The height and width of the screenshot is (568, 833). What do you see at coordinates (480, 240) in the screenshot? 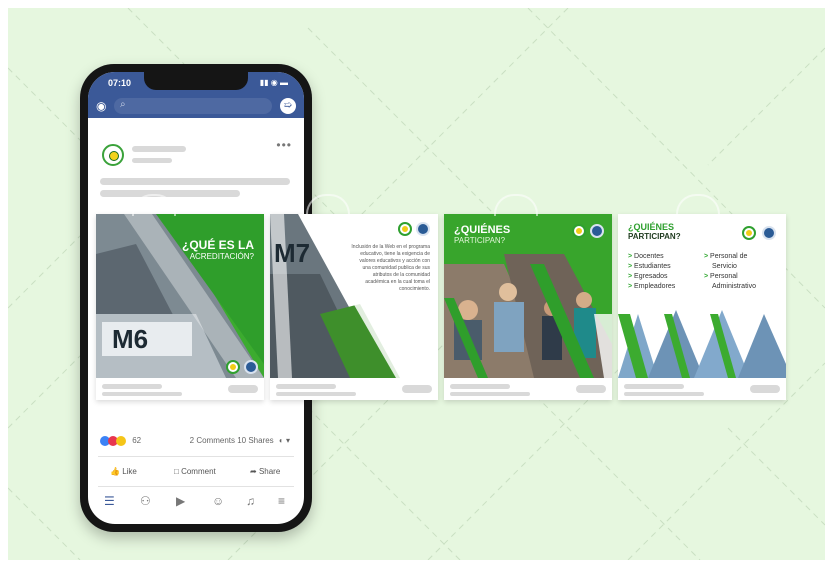
I see `card-3-headline-line2: PARTICIPAN?` at bounding box center [480, 240].